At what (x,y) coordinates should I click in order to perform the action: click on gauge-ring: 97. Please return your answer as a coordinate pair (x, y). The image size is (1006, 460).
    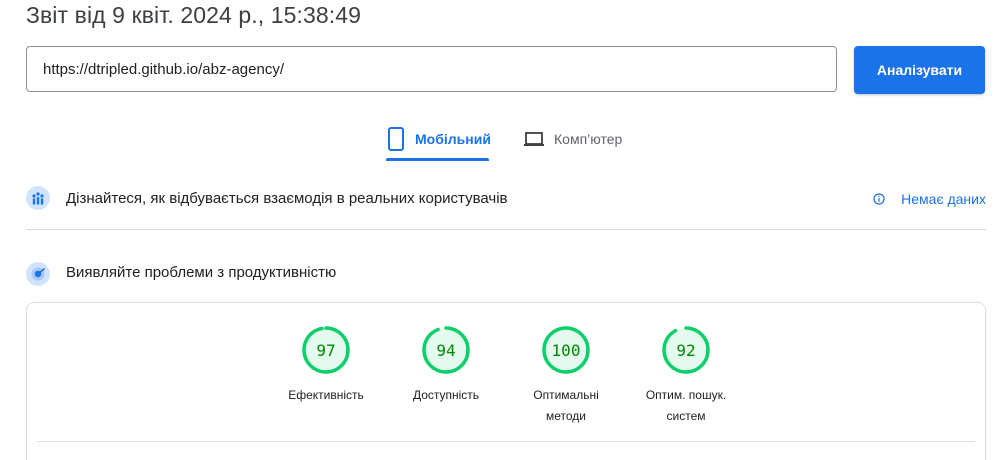
    Looking at the image, I should click on (326, 350).